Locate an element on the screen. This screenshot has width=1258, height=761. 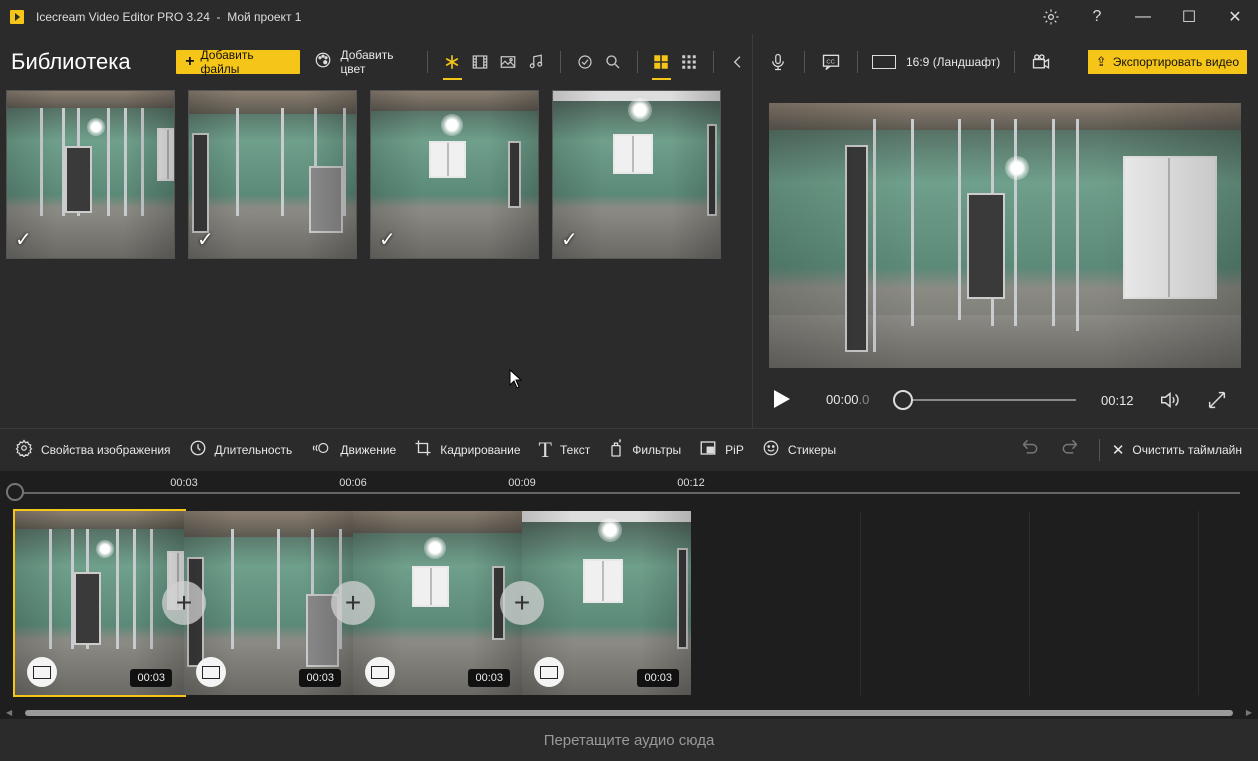
motion-label: Движение is located at coordinates (368, 450).